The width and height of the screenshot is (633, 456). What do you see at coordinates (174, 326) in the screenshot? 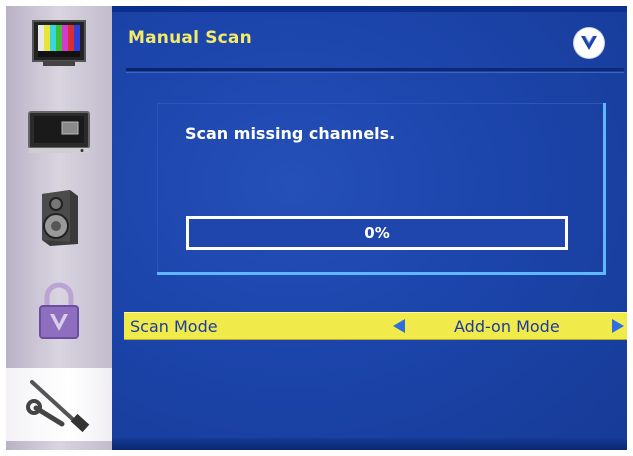
I see `scan-mode-label: Scan Mode` at bounding box center [174, 326].